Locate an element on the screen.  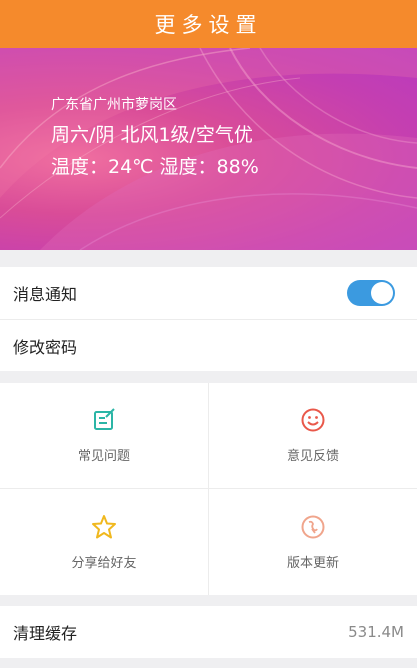
weather-details: 温度：24℃ 湿度：88% is located at coordinates (155, 167).